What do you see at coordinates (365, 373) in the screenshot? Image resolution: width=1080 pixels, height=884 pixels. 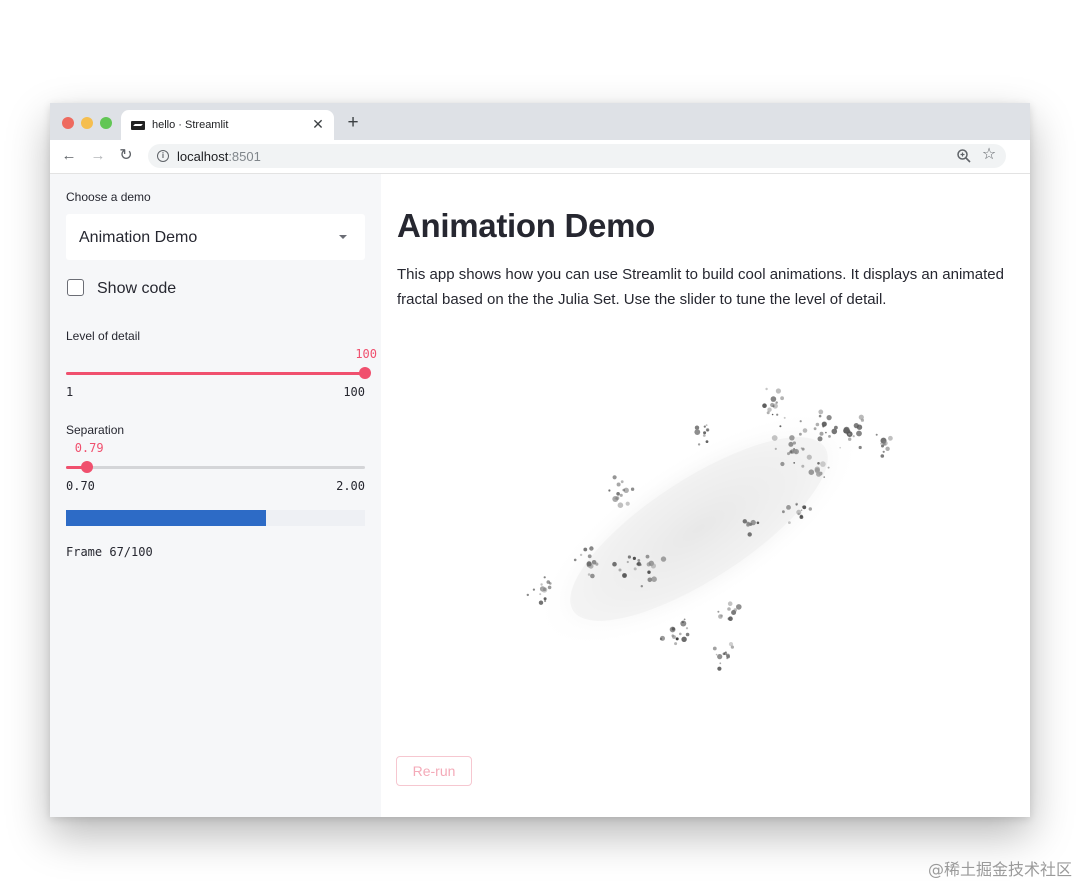 I see `detail-slider-thumb` at bounding box center [365, 373].